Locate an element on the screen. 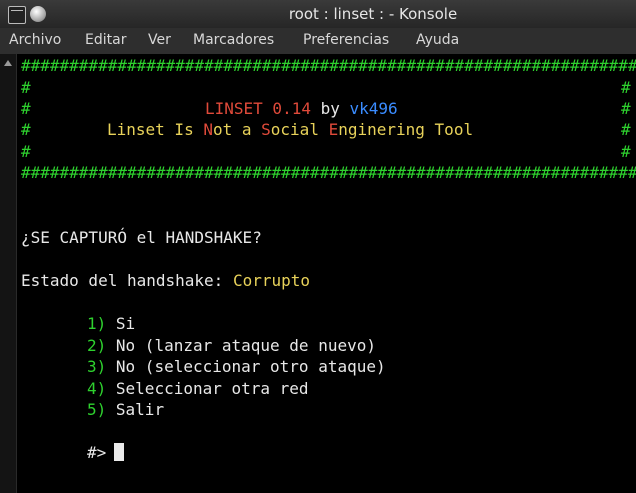 The height and width of the screenshot is (493, 636). menu-ayuda: Ayuda is located at coordinates (437, 40).